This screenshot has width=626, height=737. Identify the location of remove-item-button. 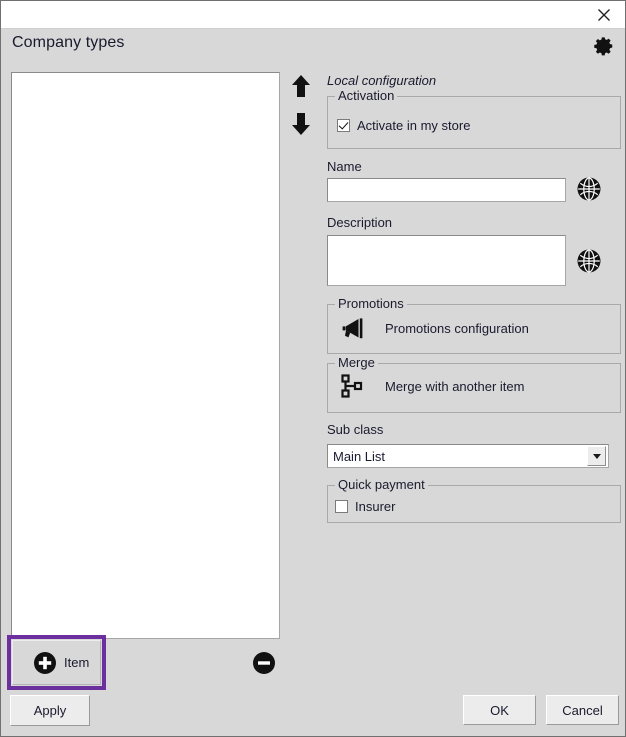
(264, 663).